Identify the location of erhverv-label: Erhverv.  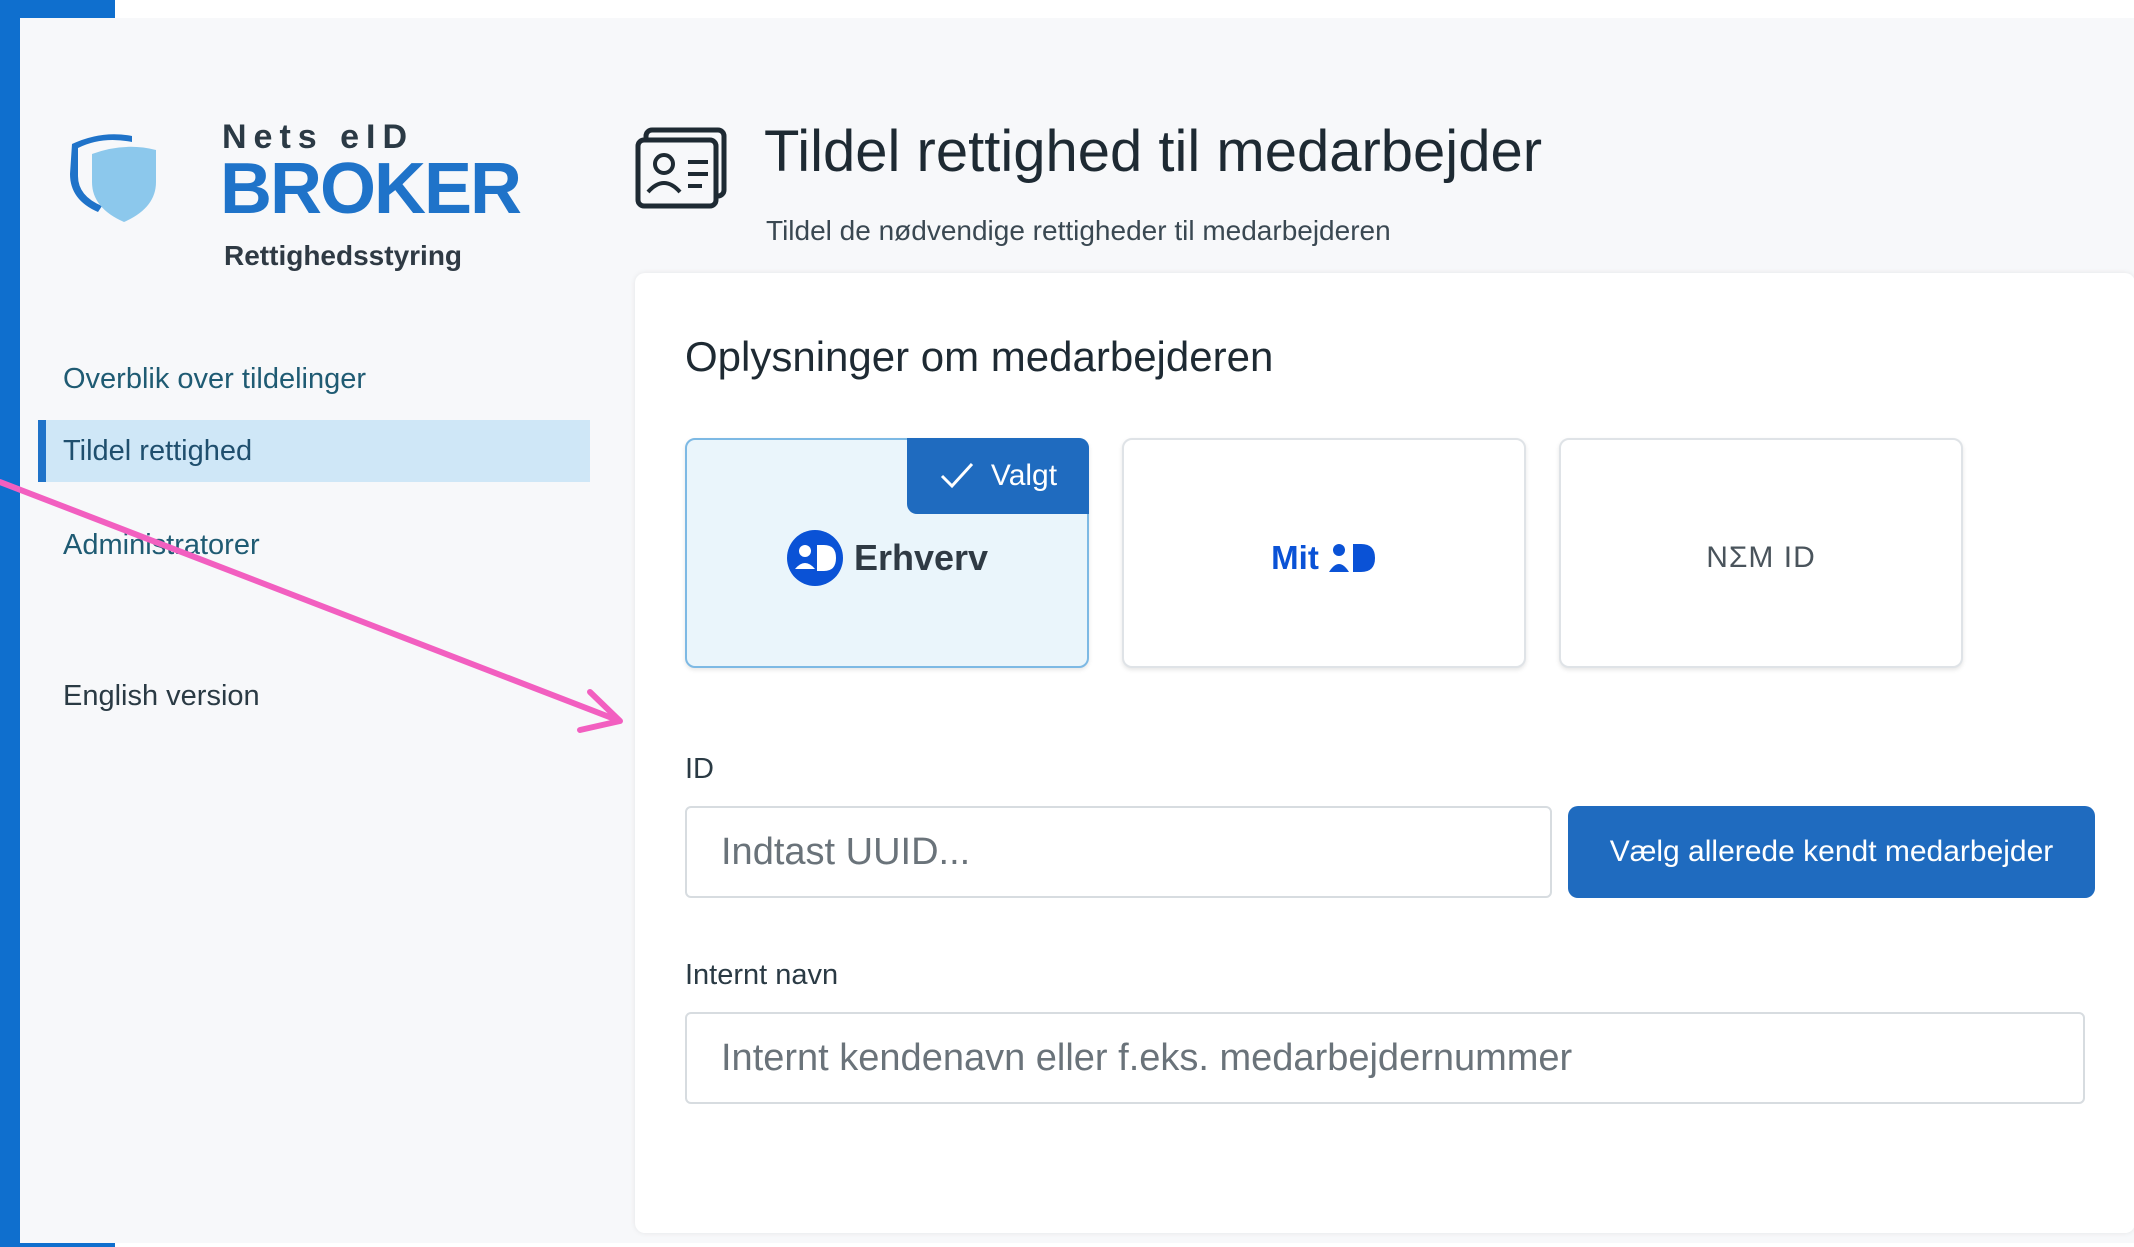
(921, 557).